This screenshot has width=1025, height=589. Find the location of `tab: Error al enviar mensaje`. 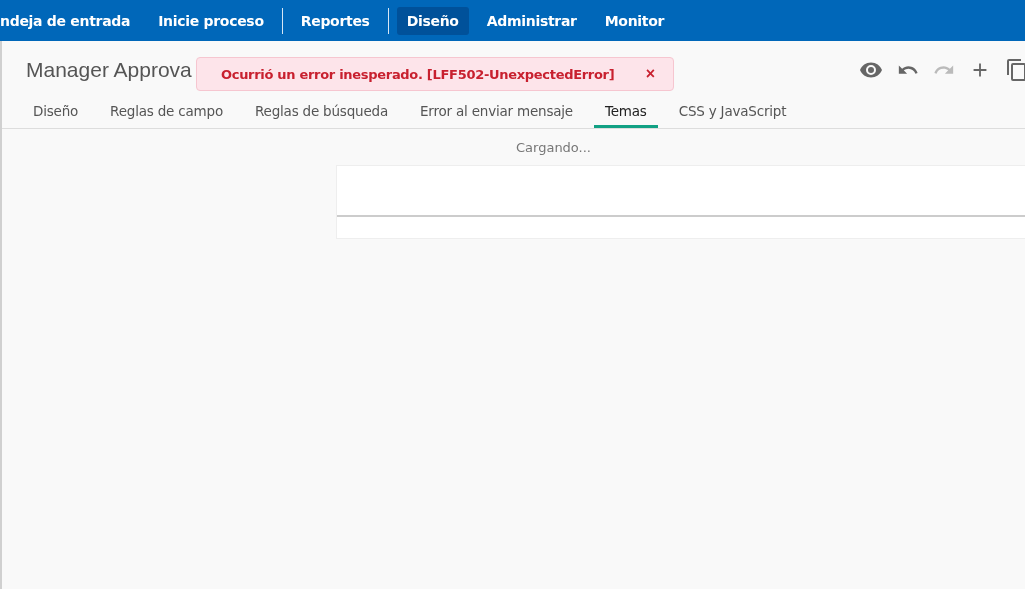

tab: Error al enviar mensaje is located at coordinates (496, 115).